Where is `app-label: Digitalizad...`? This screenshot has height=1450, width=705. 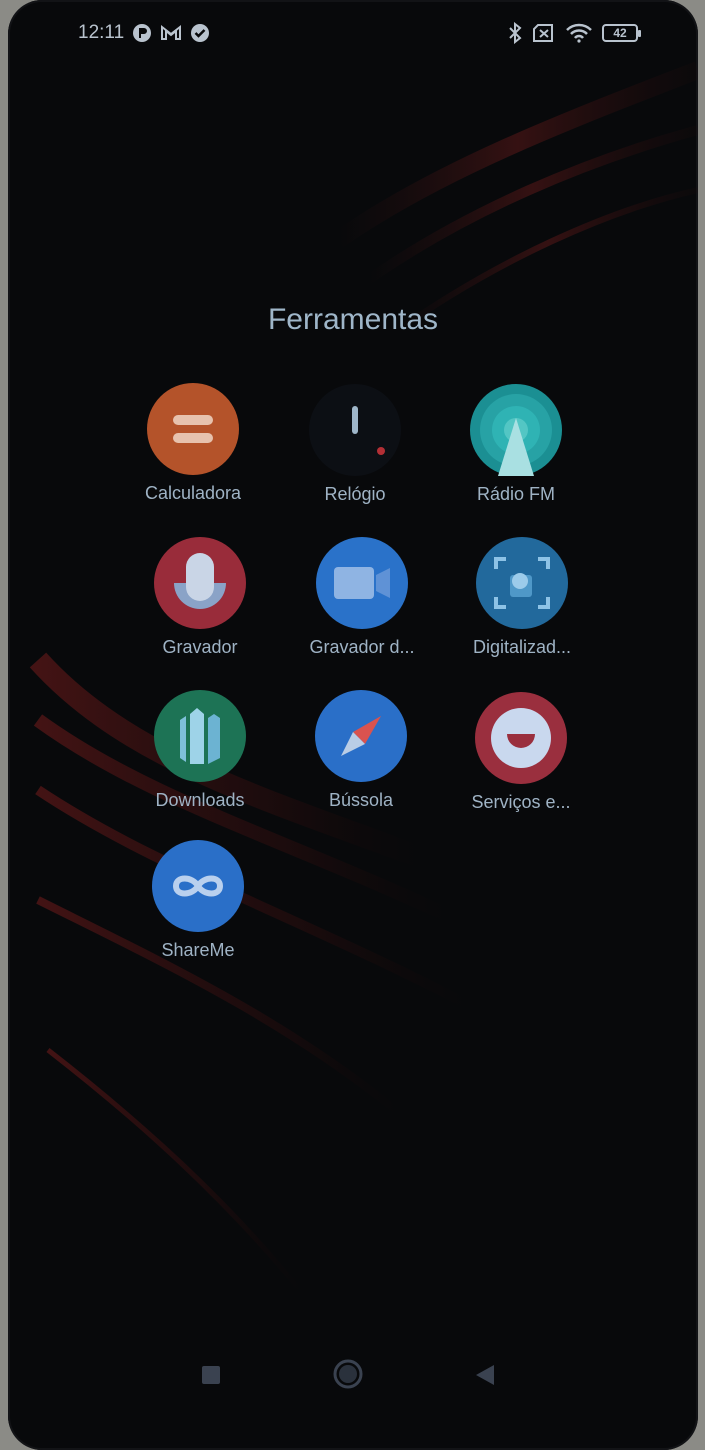 app-label: Digitalizad... is located at coordinates (522, 647).